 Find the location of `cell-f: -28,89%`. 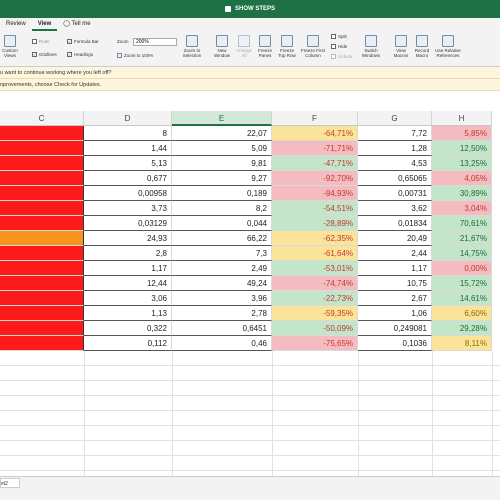

cell-f: -28,89% is located at coordinates (315, 223).